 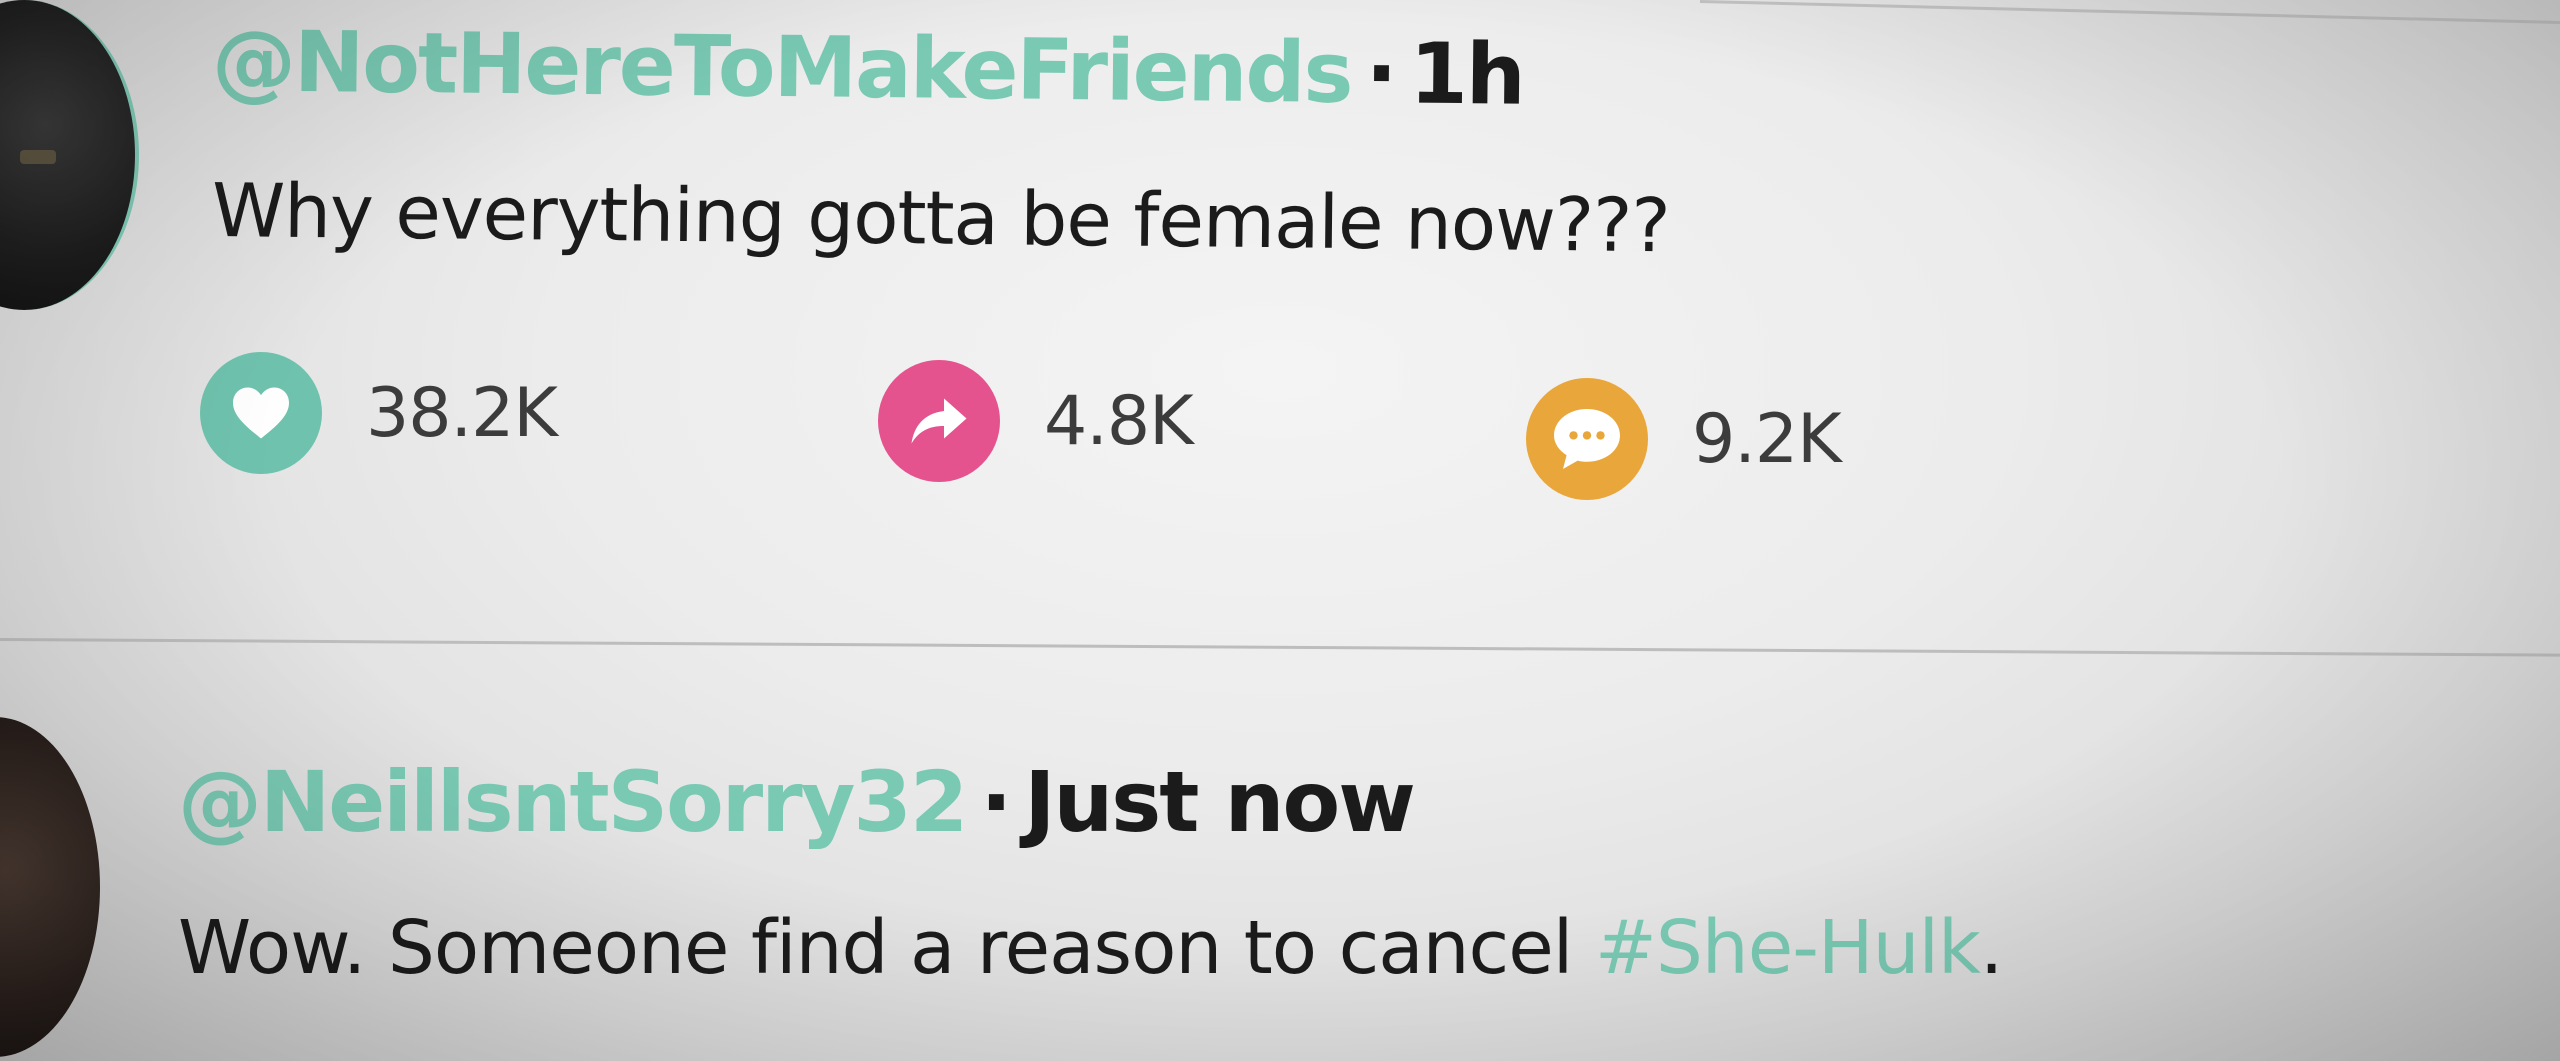 I want to click on post-header: @NotHereToMakeFriends · 1h, so click(x=867, y=68).